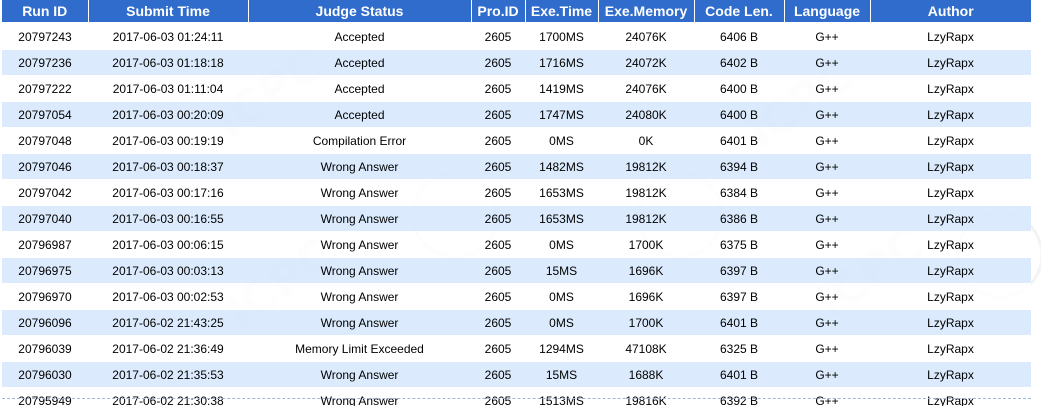  I want to click on column-header-author: Author, so click(950, 12).